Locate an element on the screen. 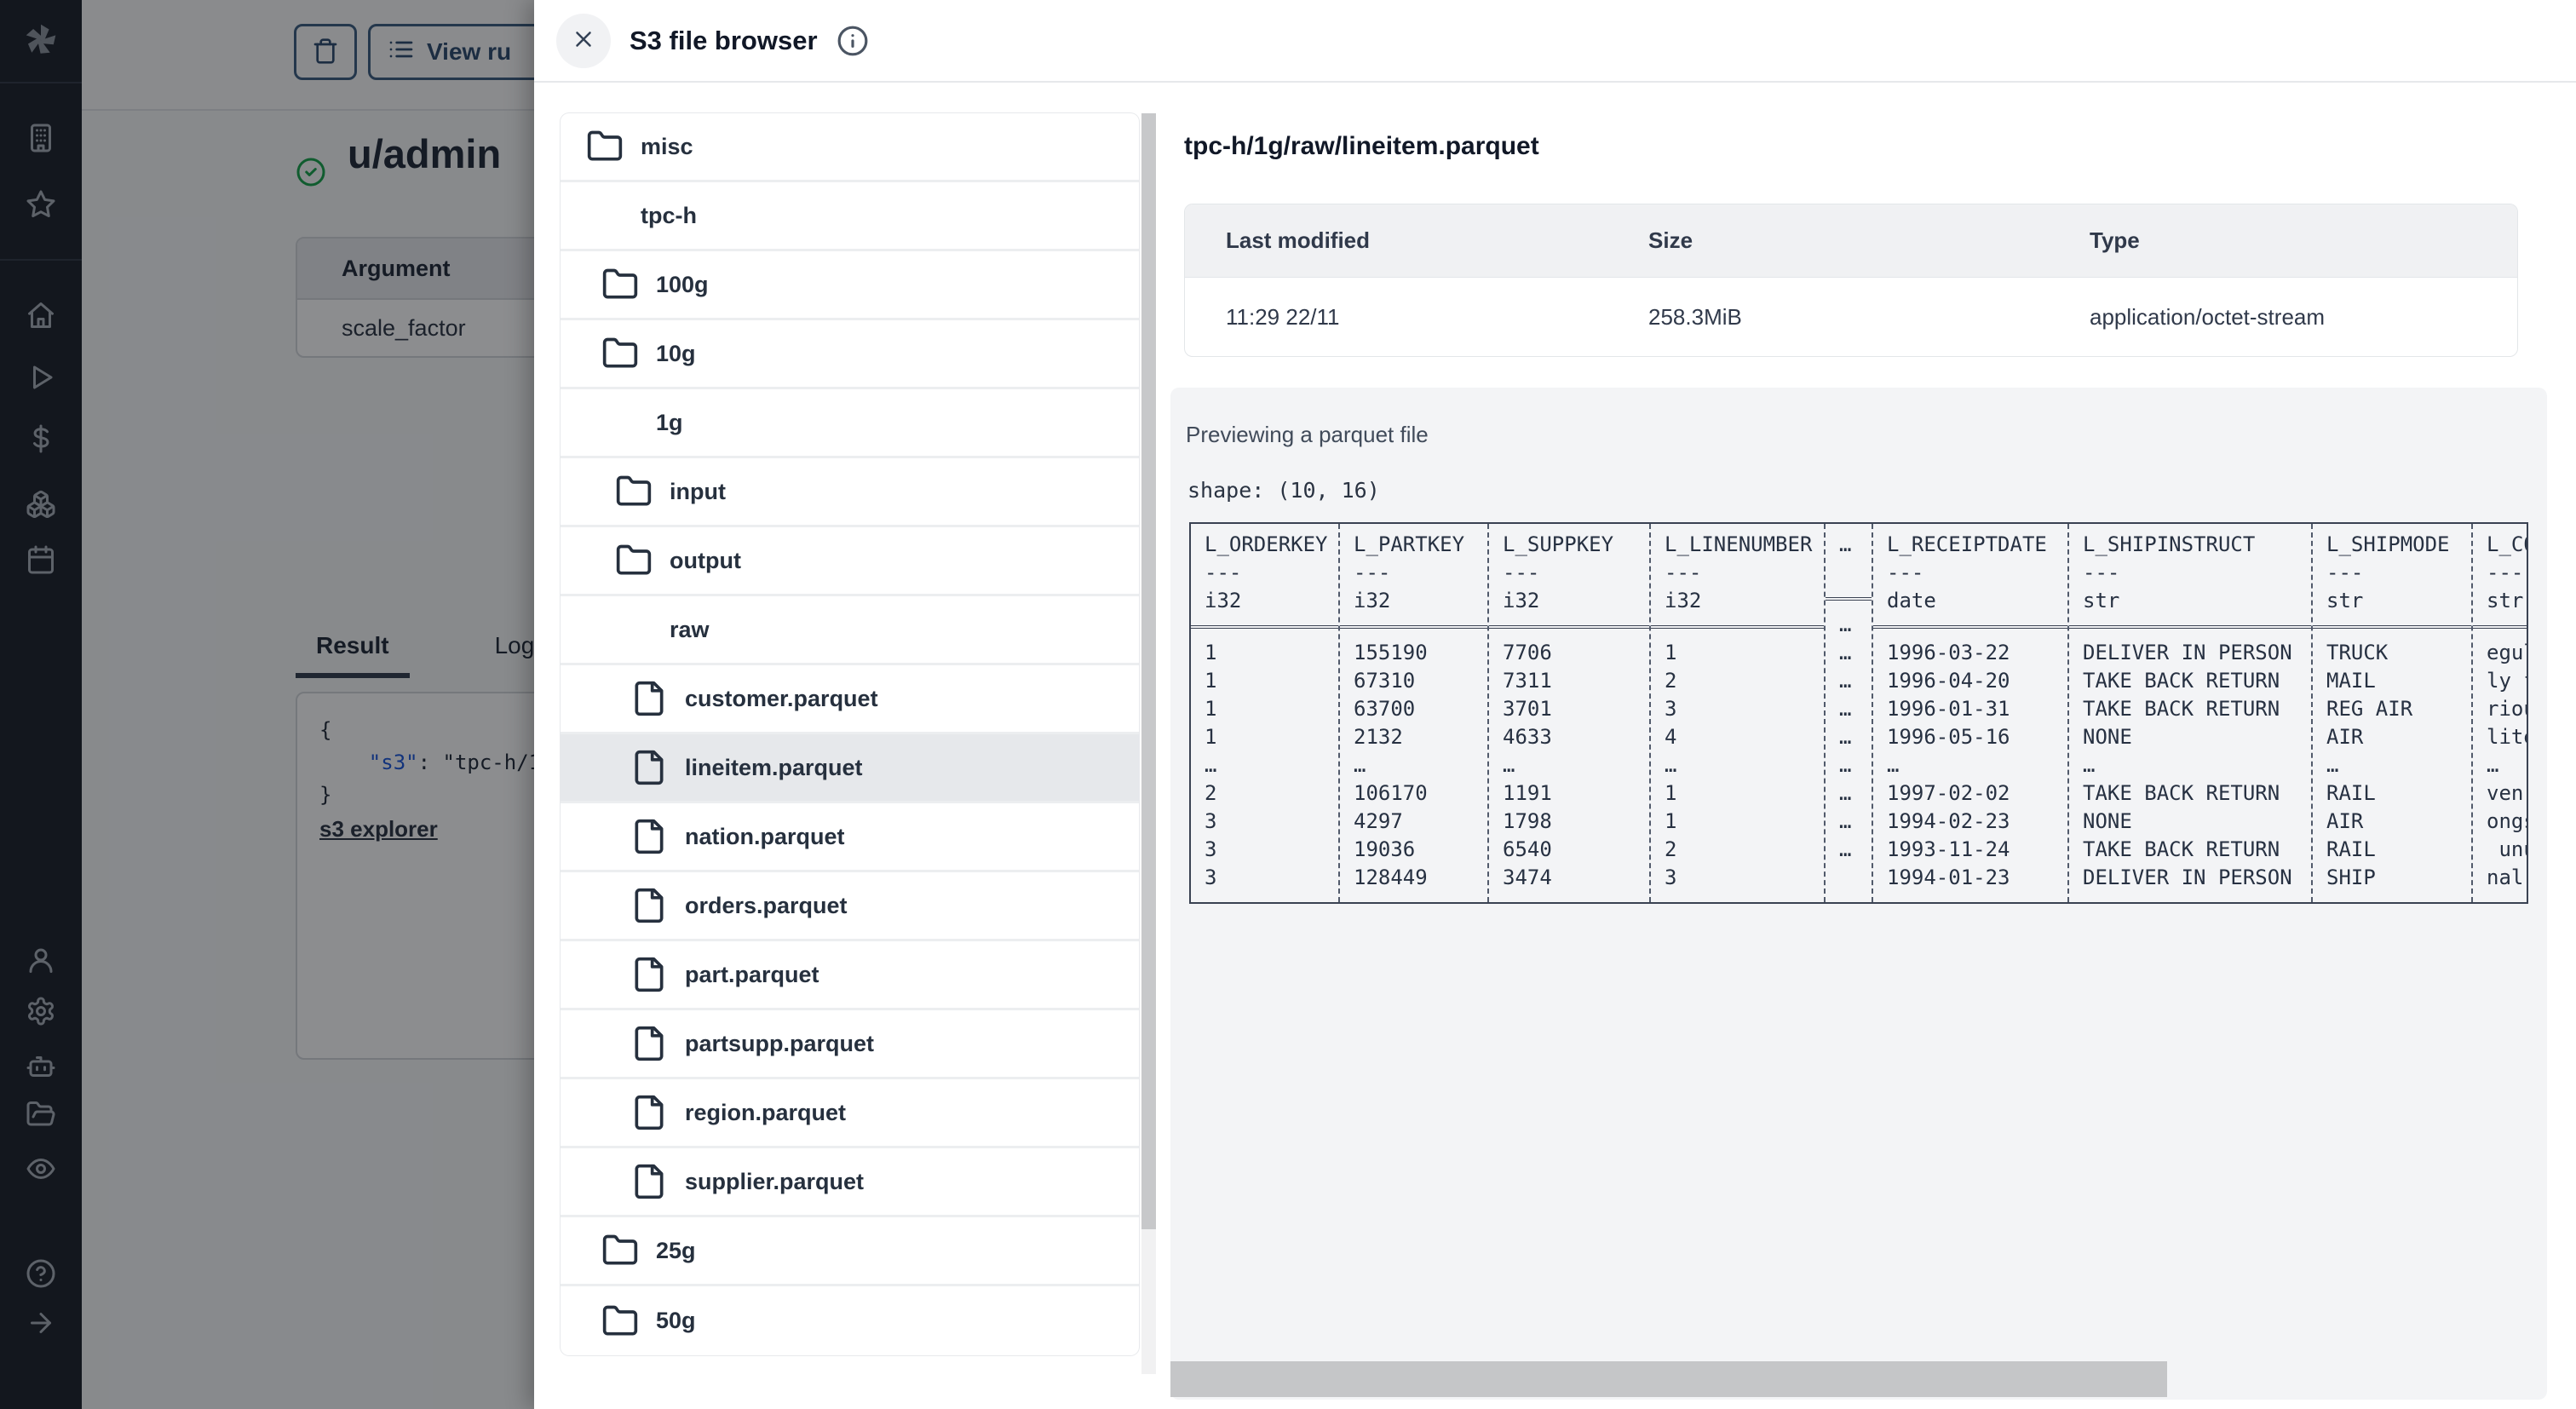 The height and width of the screenshot is (1409, 2576). tree-item-label: 25g is located at coordinates (676, 1250).